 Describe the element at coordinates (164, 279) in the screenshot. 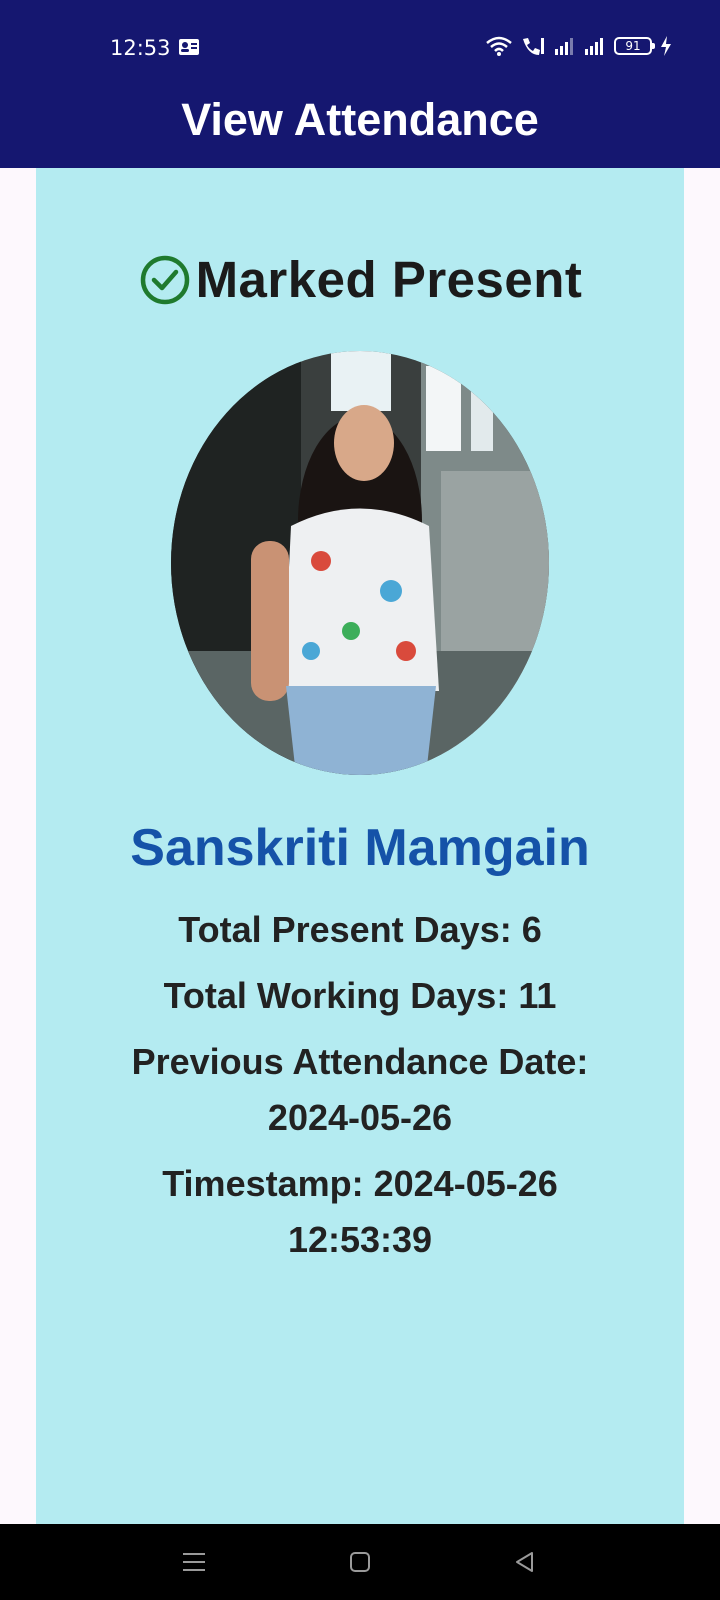

I see `check-circle-icon` at that location.